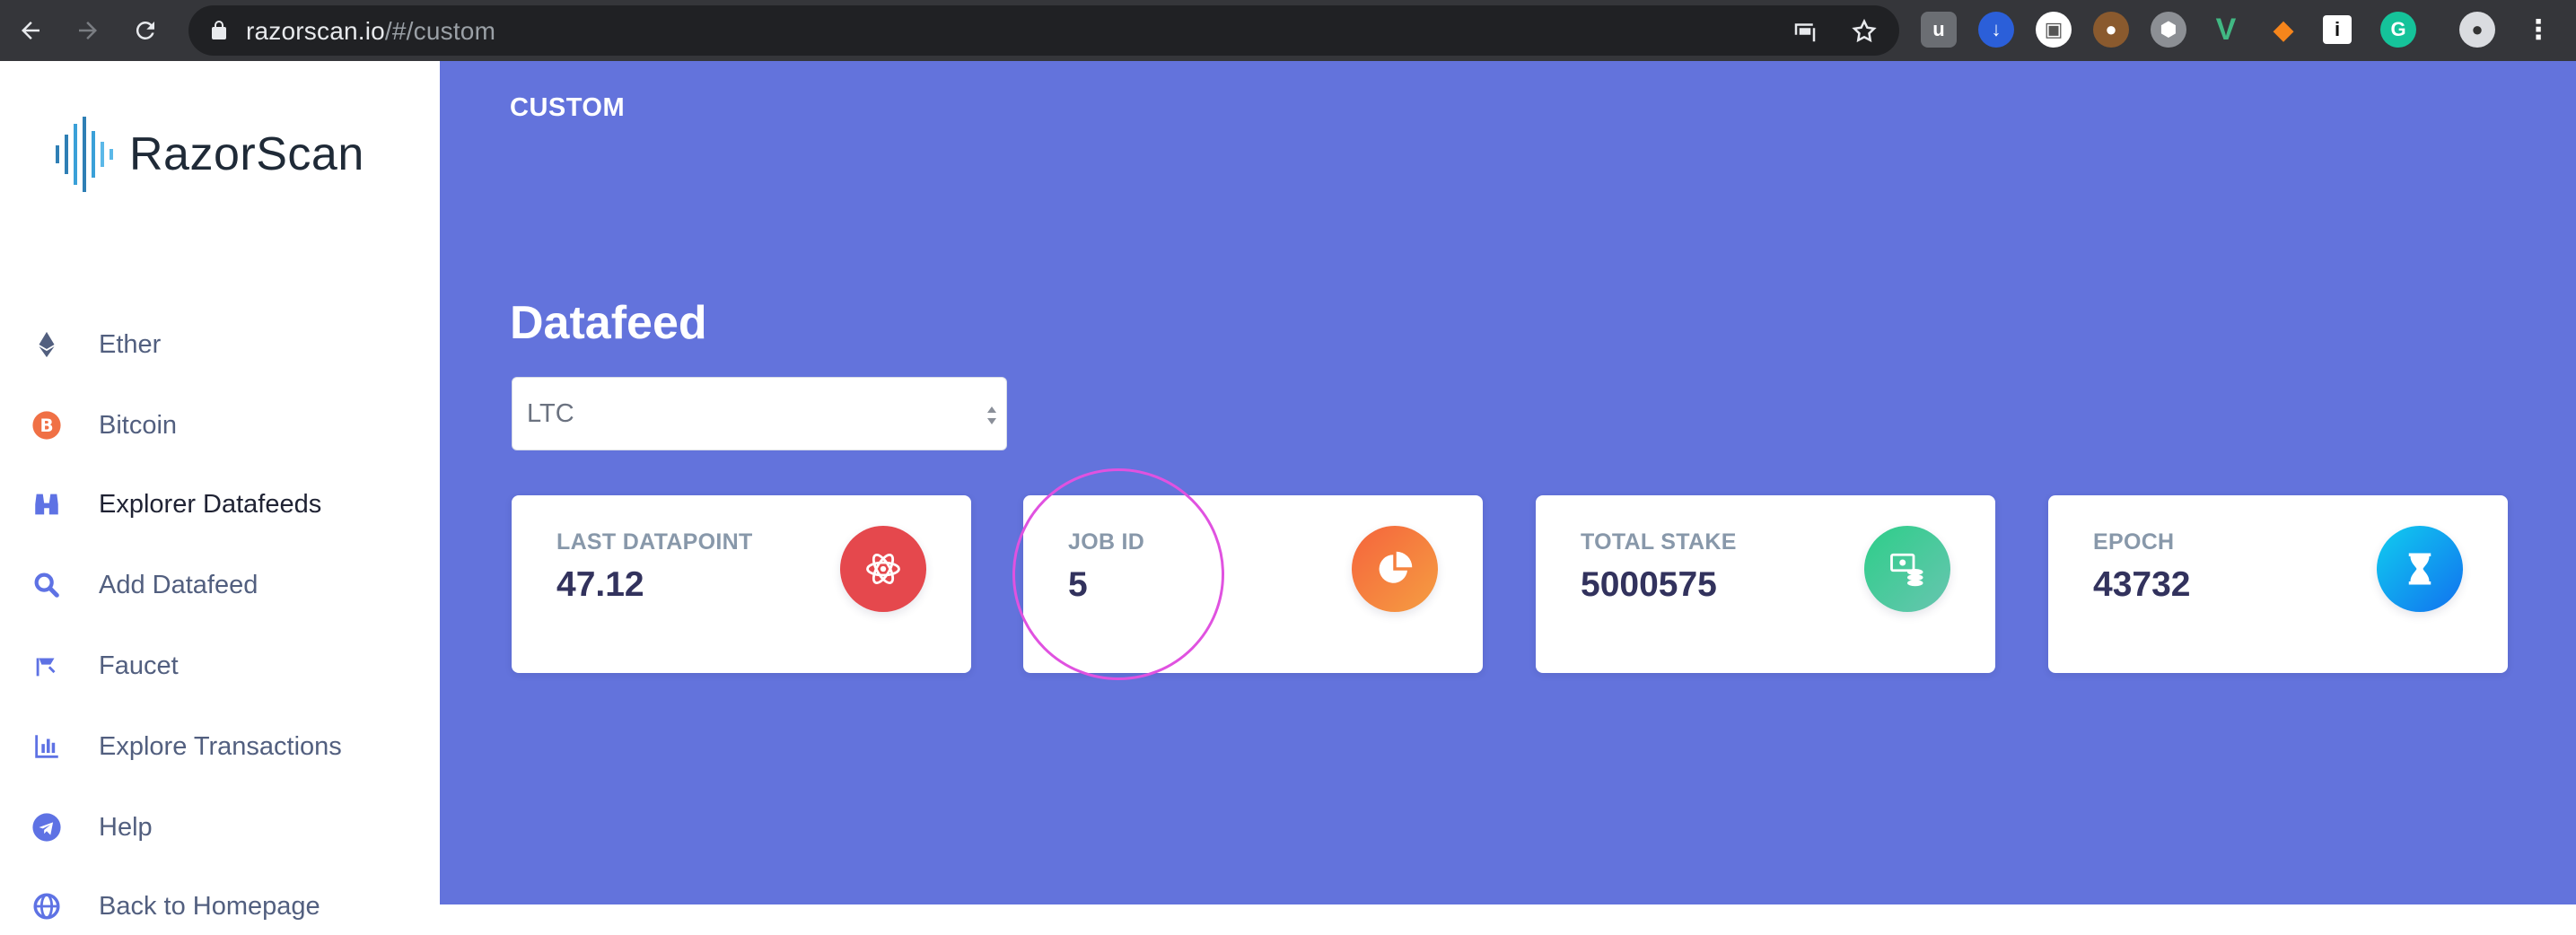 The width and height of the screenshot is (2576, 935). I want to click on stat-card-last-datapoint: LAST DATAPOINT 47.12, so click(741, 584).